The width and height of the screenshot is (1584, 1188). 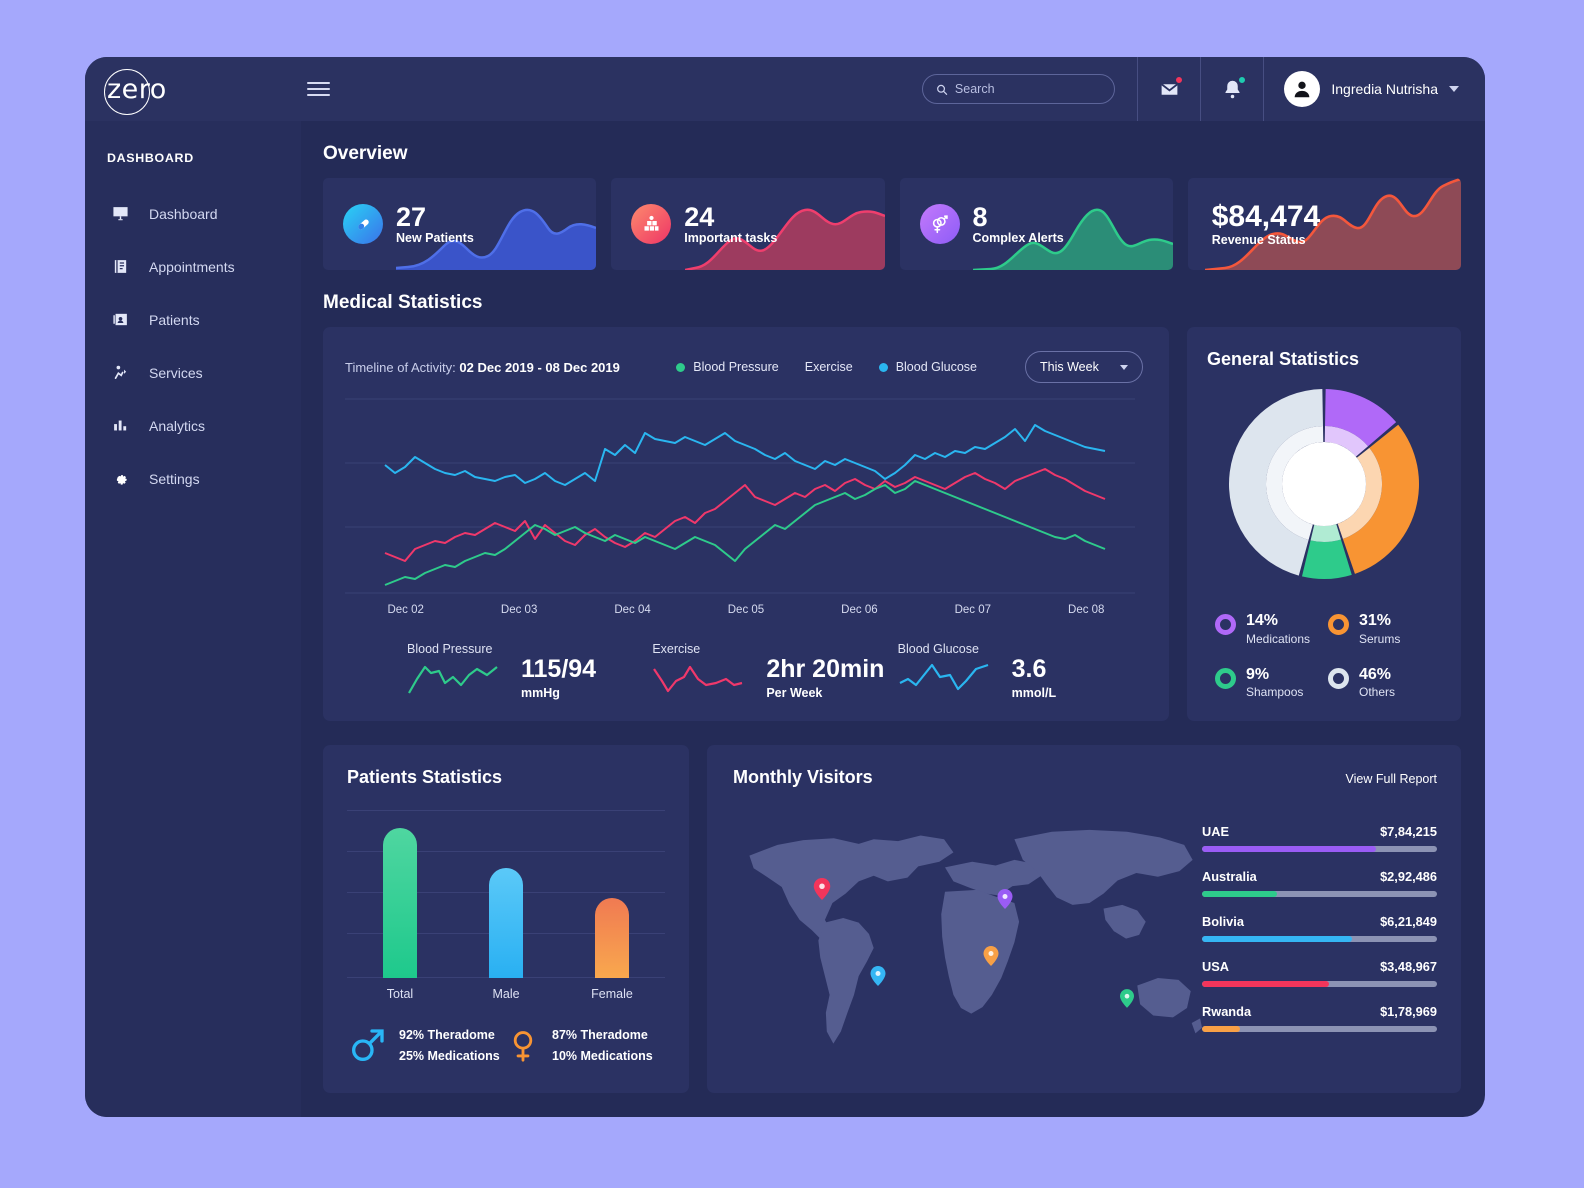 What do you see at coordinates (150, 158) in the screenshot?
I see `sidebar-title: DASHBOARD` at bounding box center [150, 158].